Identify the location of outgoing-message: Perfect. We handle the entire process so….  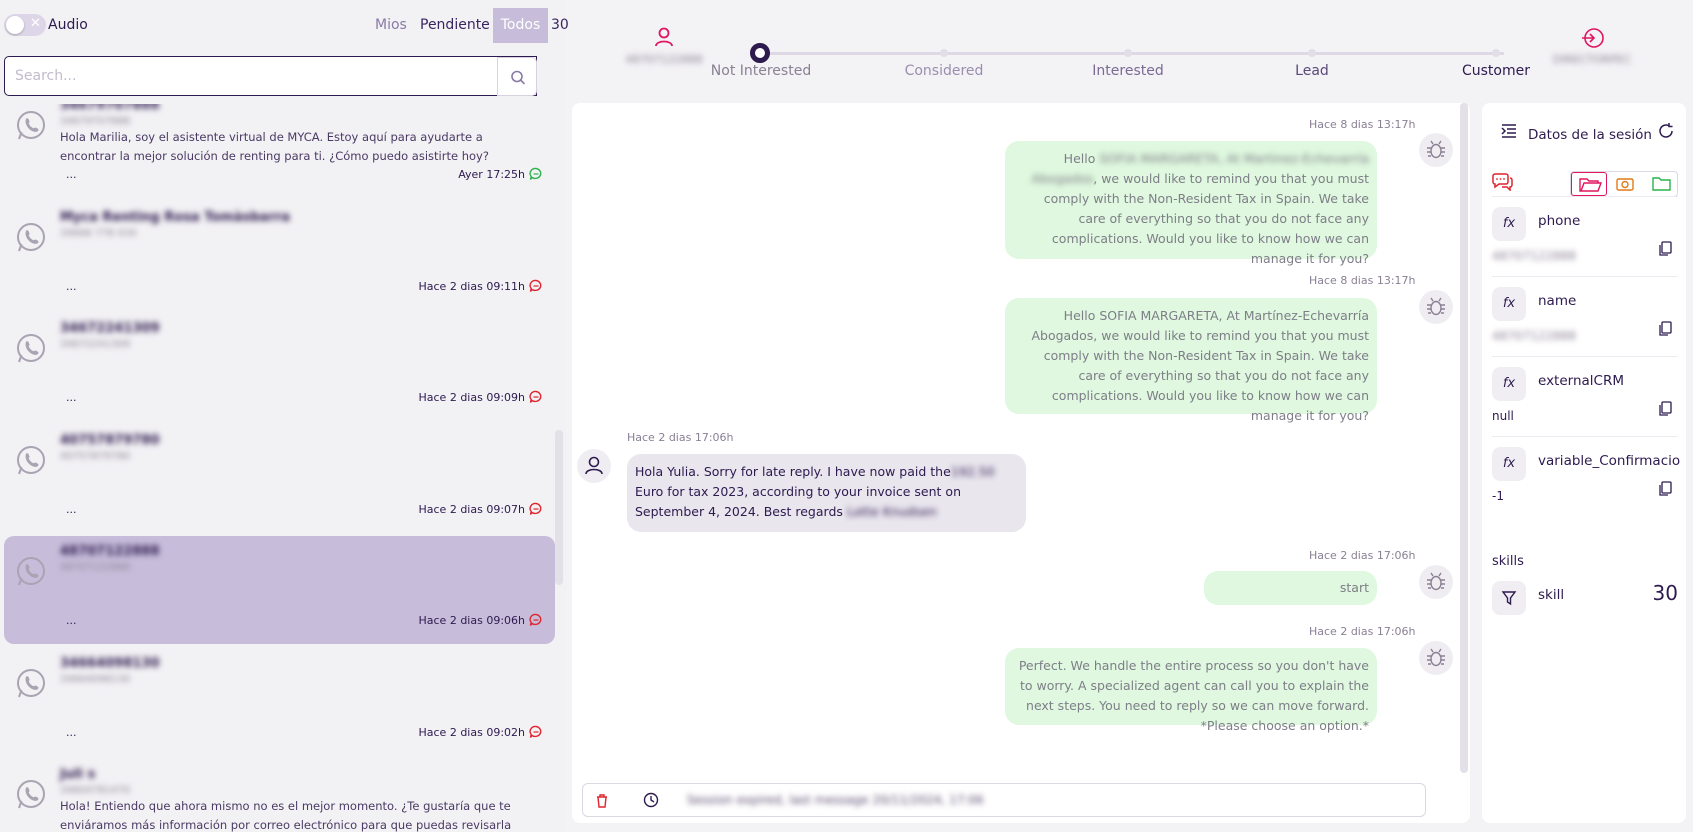
(1191, 690).